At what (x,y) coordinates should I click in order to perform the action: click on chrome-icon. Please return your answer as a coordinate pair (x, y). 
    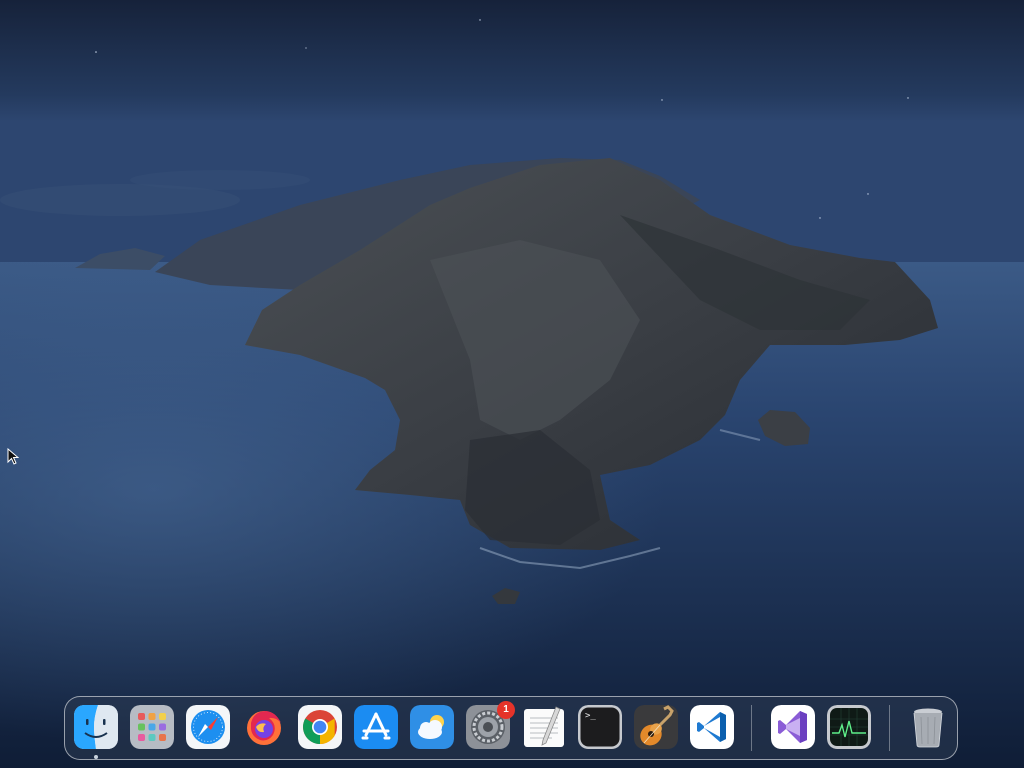
    Looking at the image, I should click on (320, 727).